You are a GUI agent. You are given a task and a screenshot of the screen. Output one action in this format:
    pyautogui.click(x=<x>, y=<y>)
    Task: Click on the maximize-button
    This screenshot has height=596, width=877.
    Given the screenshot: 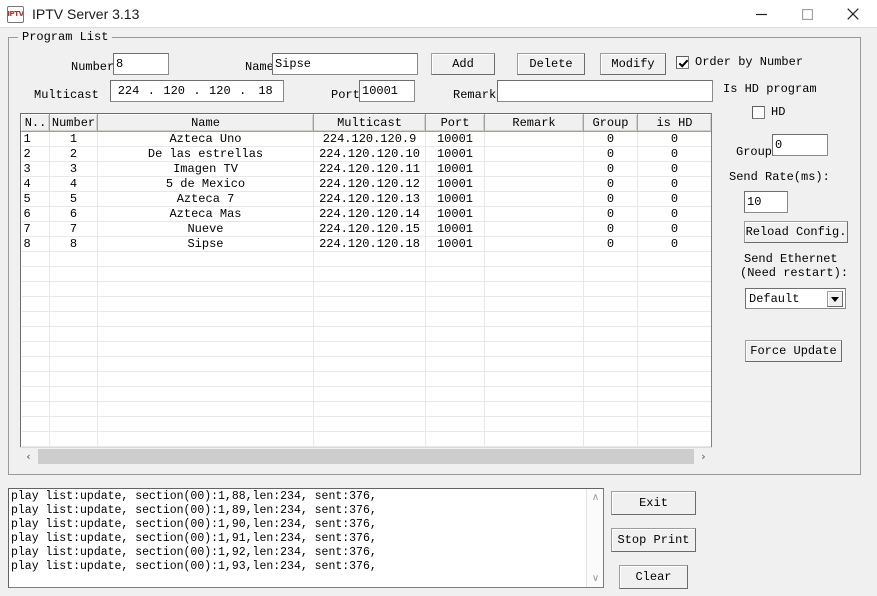 What is the action you would take?
    pyautogui.click(x=807, y=14)
    